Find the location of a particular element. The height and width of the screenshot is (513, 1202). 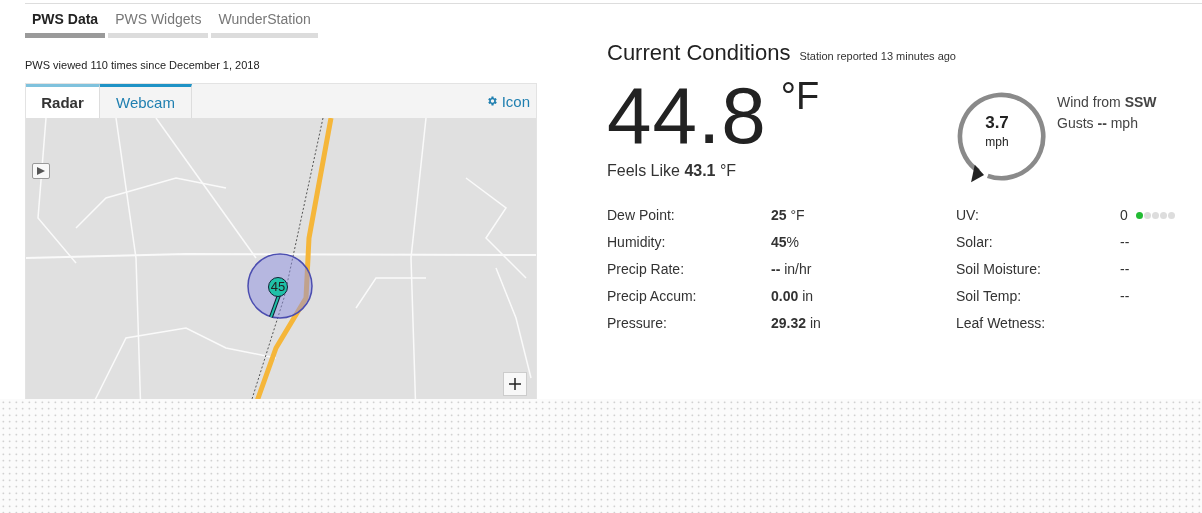

zoom-in-button is located at coordinates (515, 384).